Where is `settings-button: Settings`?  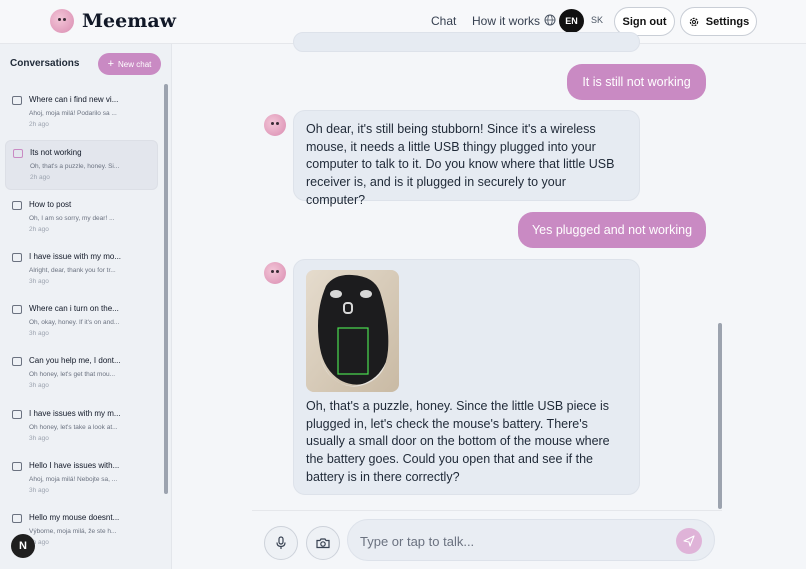
settings-button: Settings is located at coordinates (718, 21).